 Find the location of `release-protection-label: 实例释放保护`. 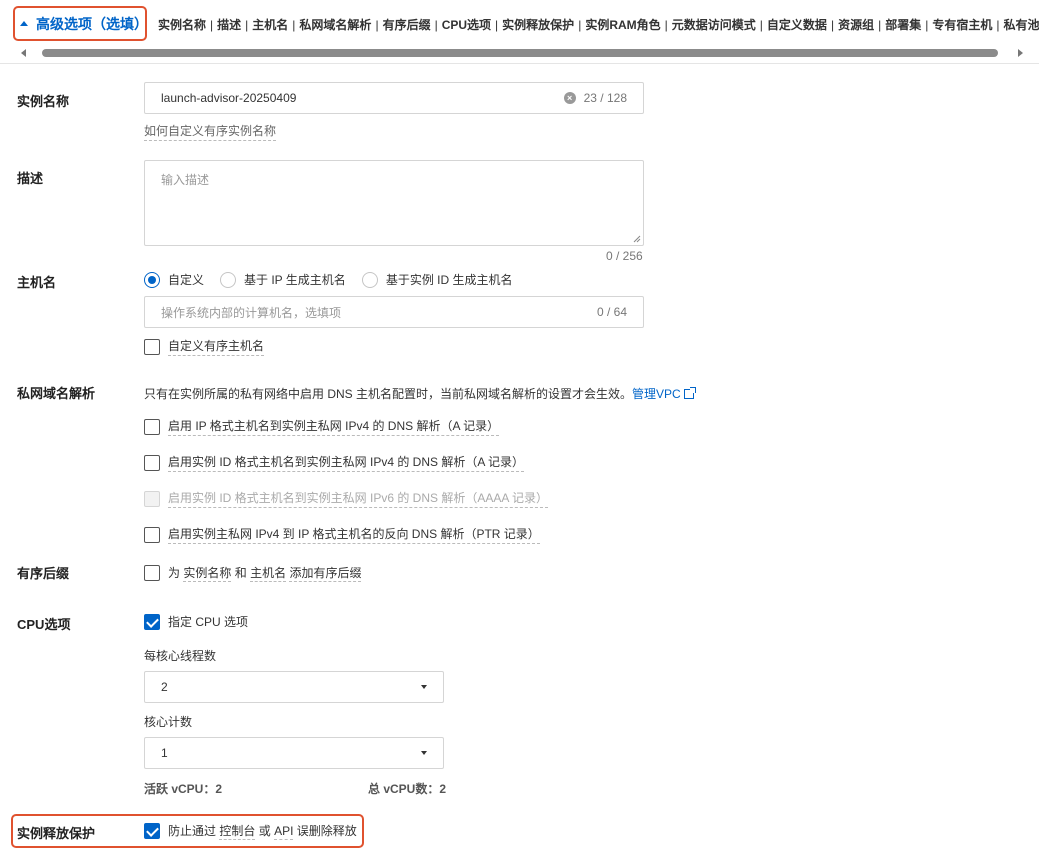

release-protection-label: 实例释放保护 is located at coordinates (56, 833).